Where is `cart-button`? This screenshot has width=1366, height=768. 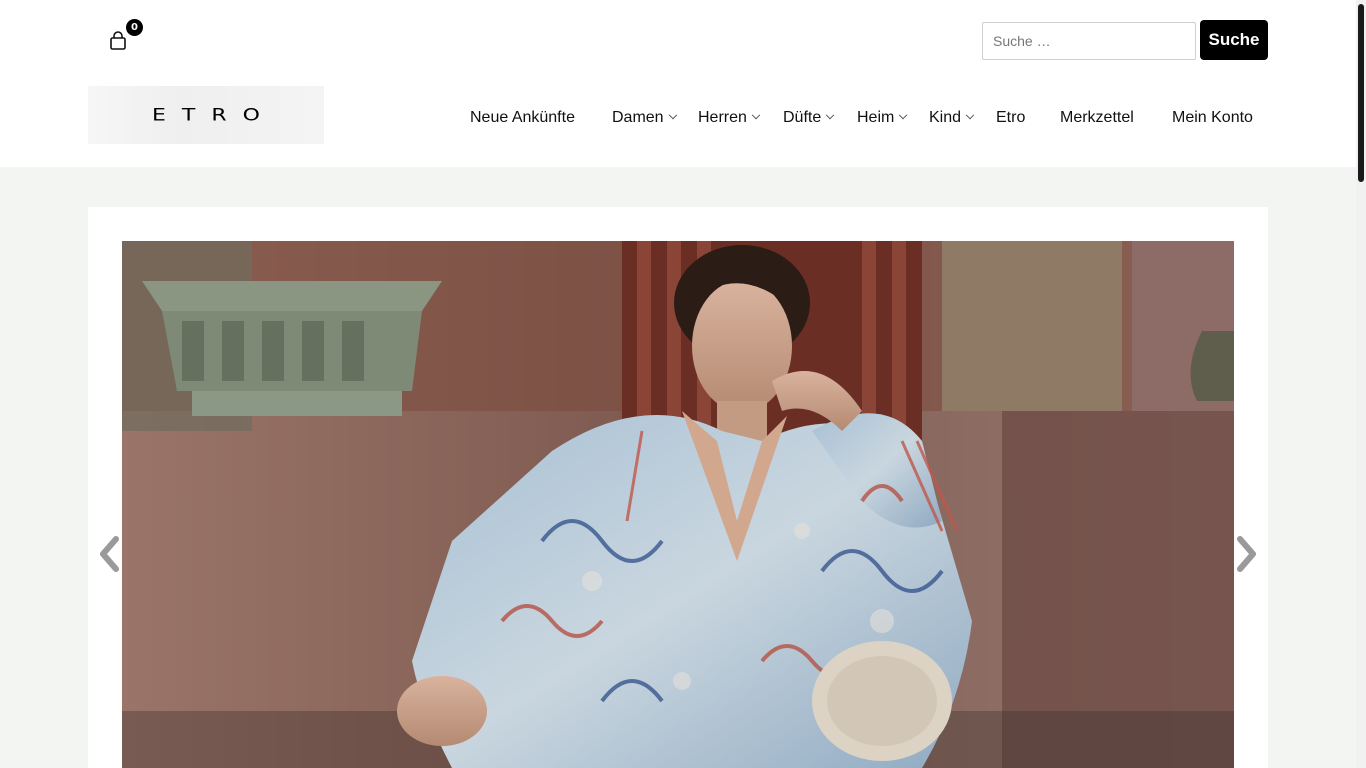 cart-button is located at coordinates (118, 41).